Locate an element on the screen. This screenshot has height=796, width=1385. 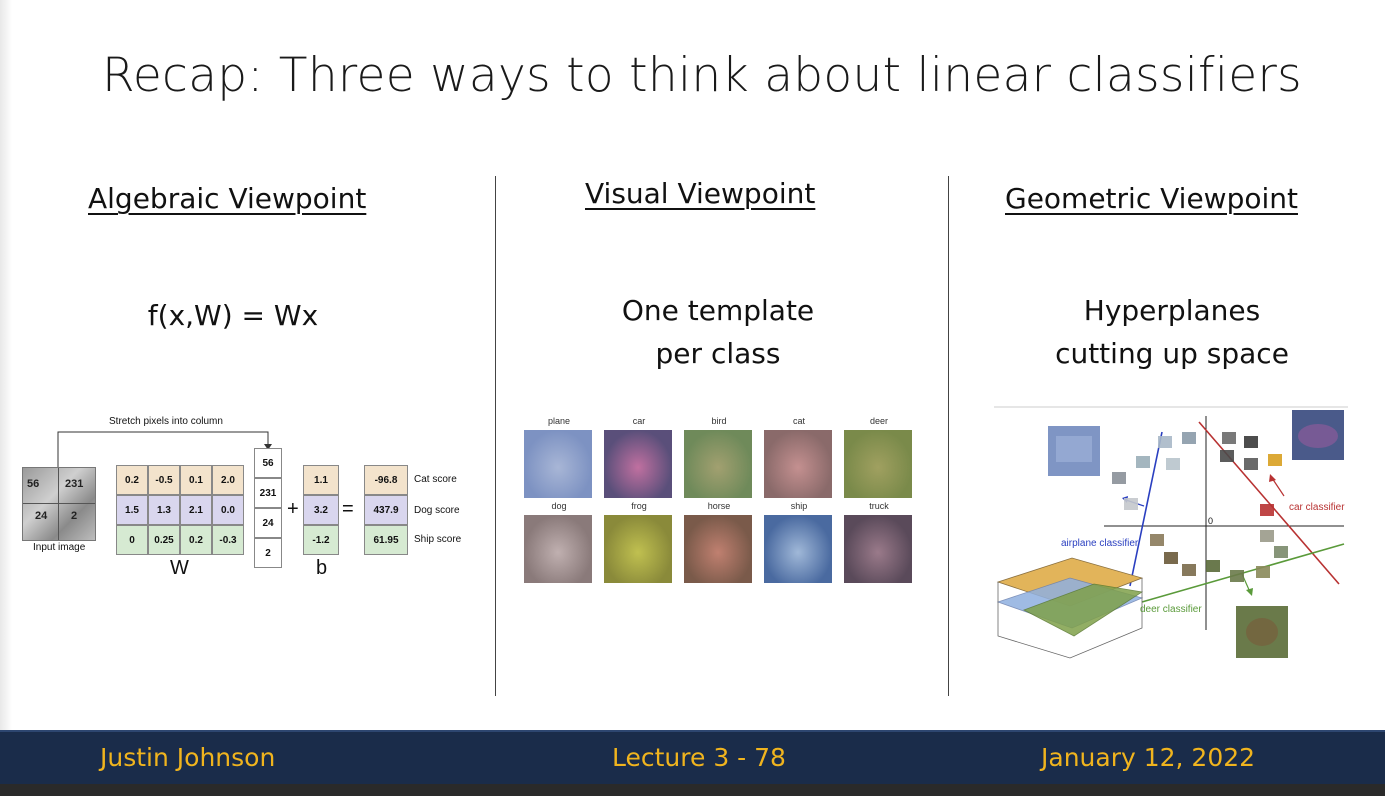
footer-author: Justin Johnson is located at coordinates (188, 757).